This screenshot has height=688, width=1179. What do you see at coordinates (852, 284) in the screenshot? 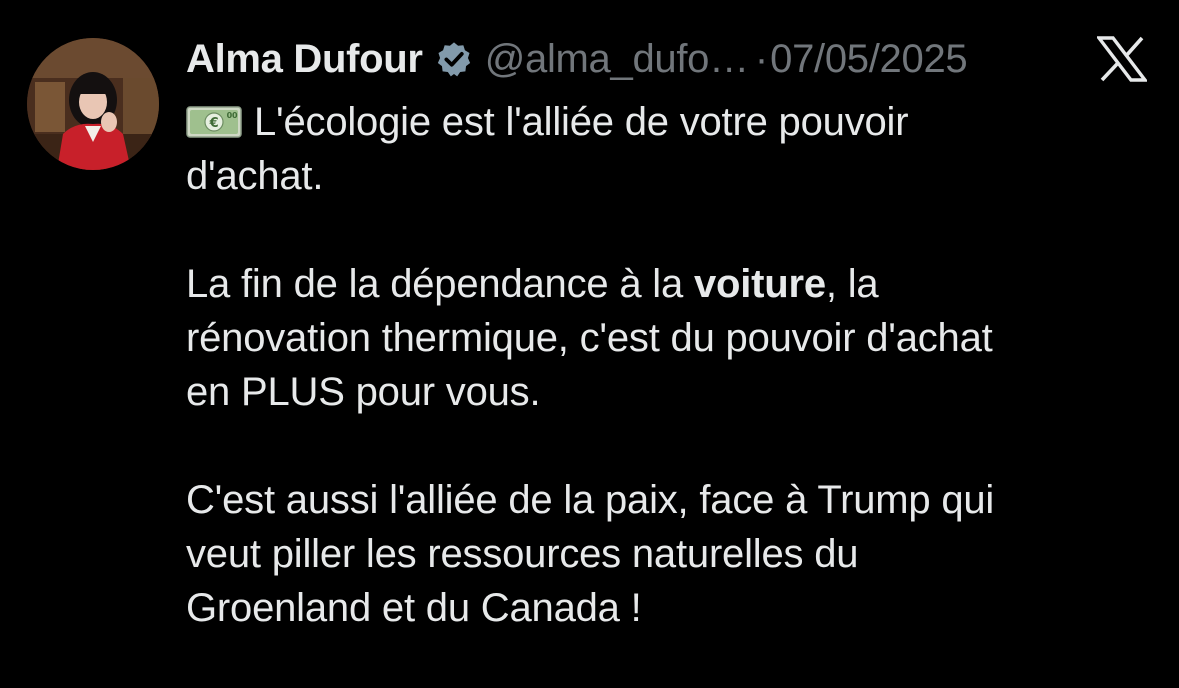
I see `tweet-text: , la` at bounding box center [852, 284].